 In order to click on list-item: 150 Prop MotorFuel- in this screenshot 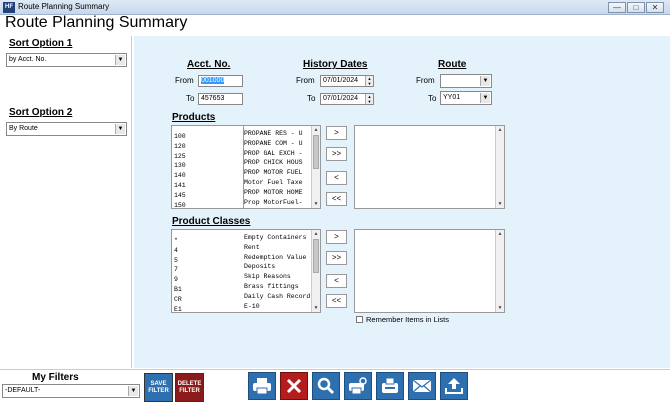, I will do `click(242, 203)`.